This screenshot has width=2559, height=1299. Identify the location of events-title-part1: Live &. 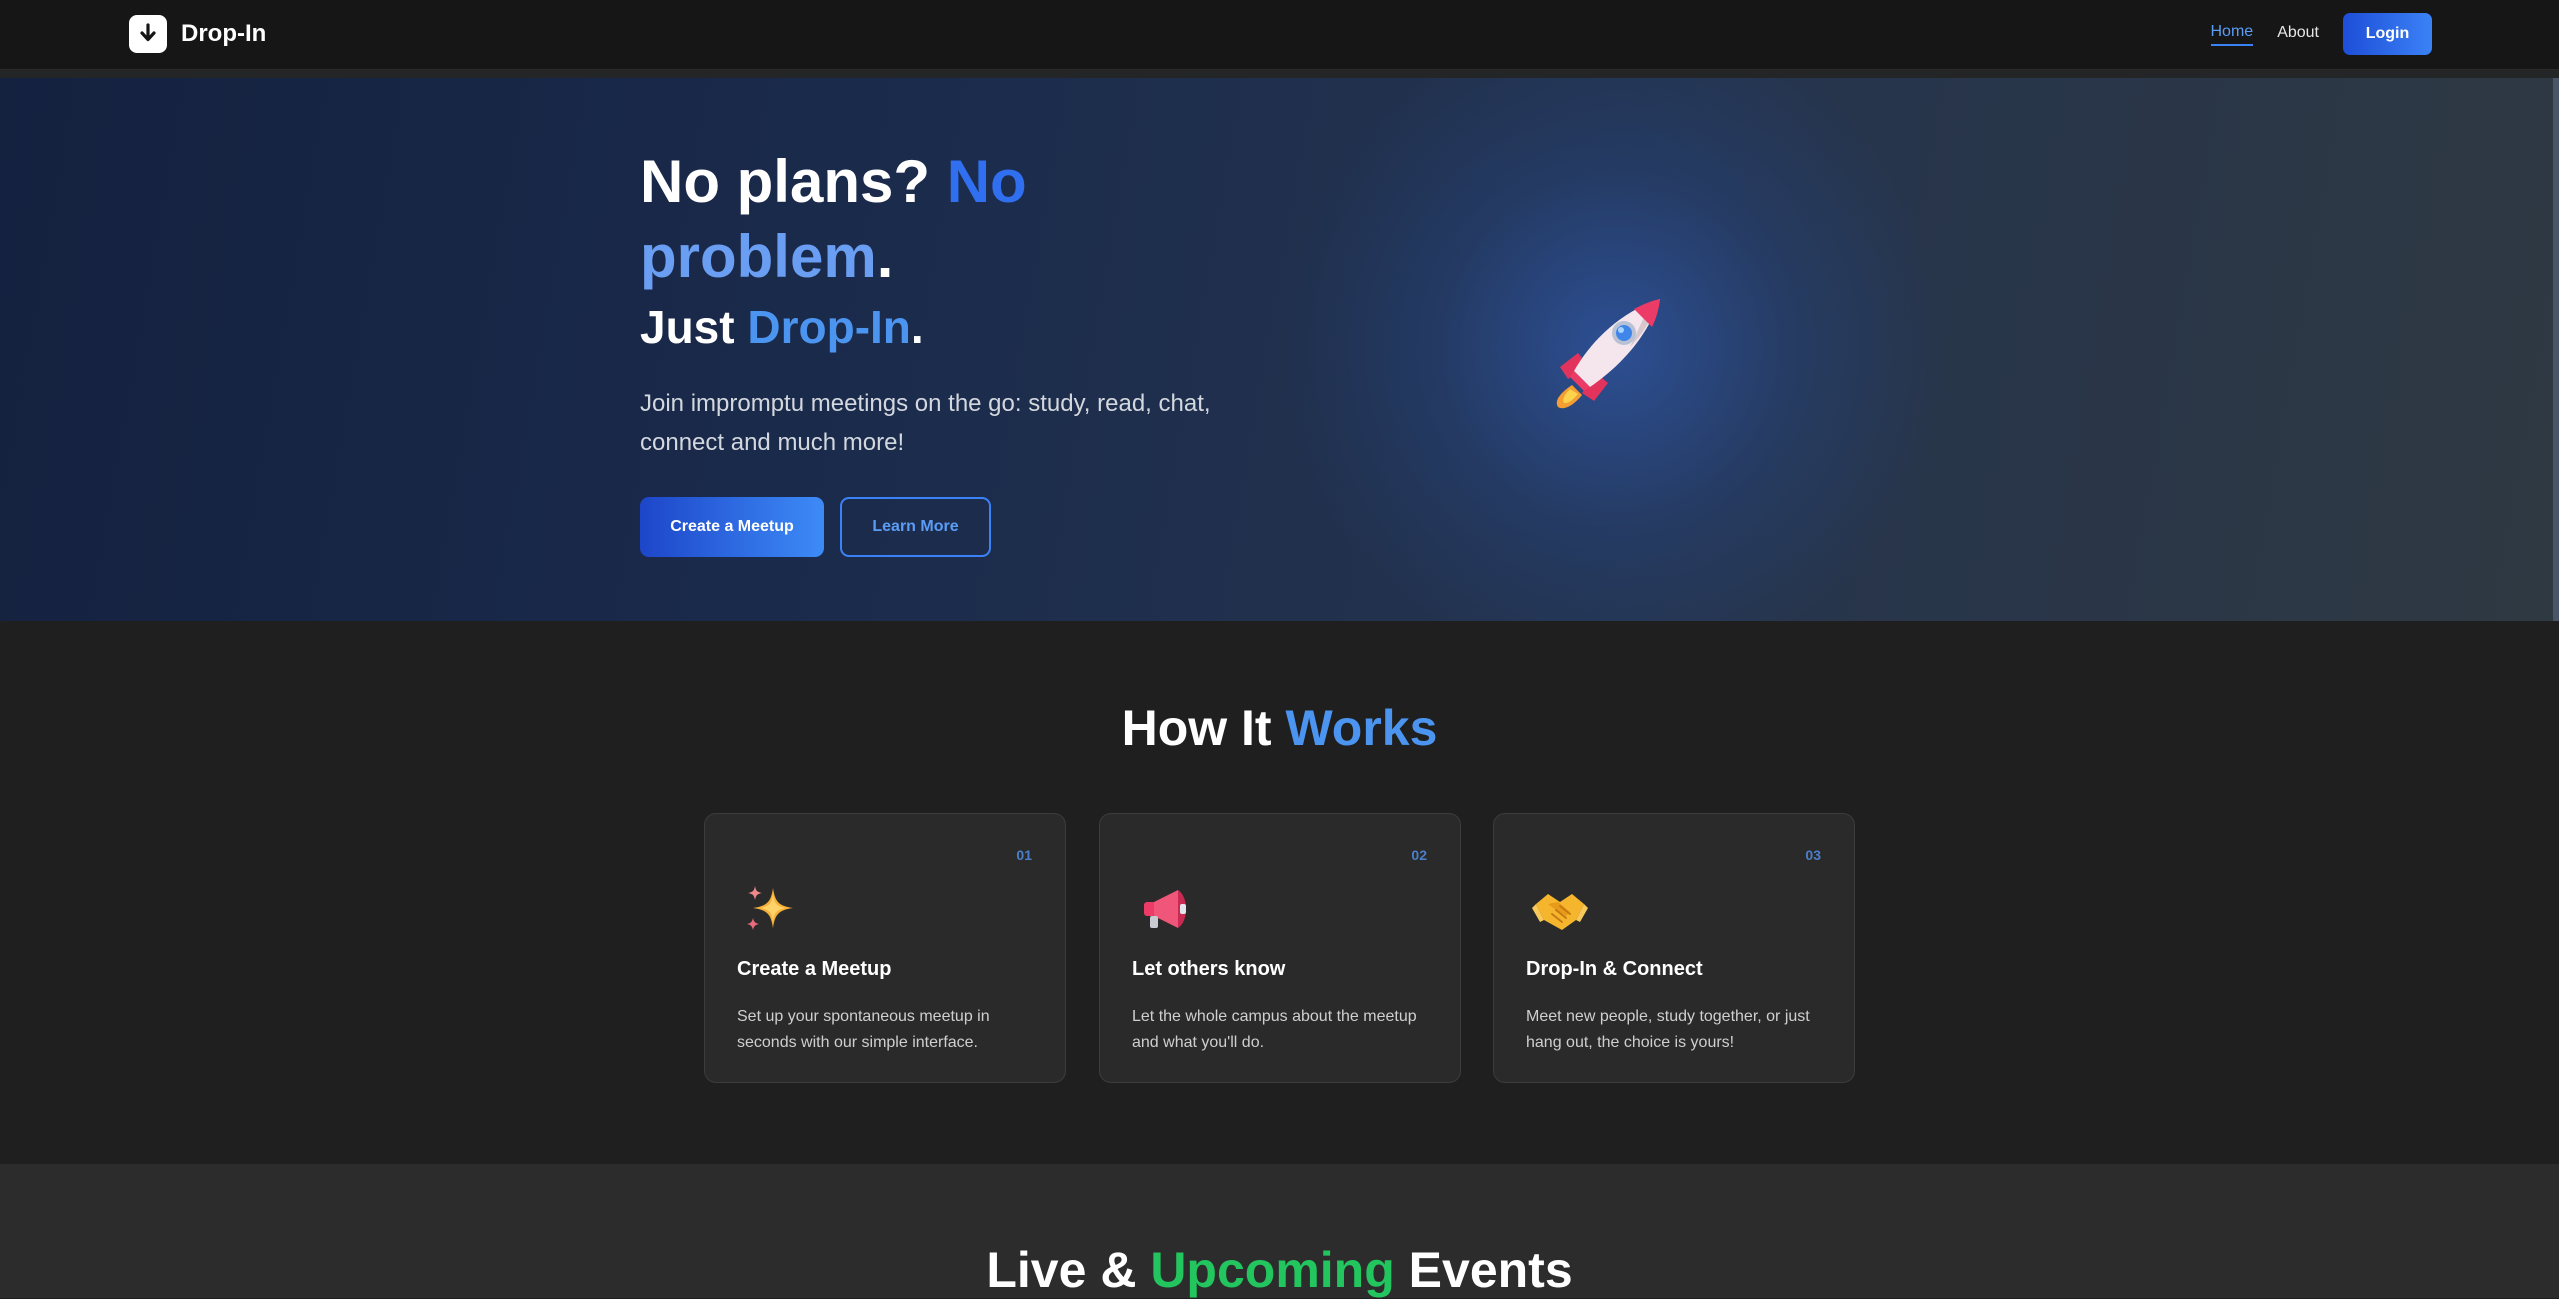
(1068, 1270).